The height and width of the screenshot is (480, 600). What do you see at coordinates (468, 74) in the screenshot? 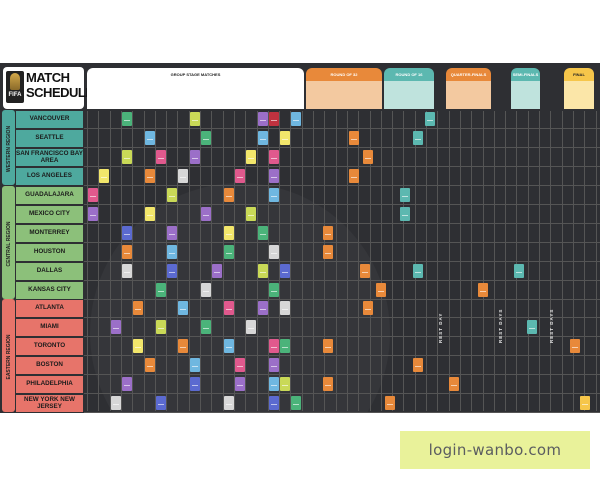
I see `quarterfinal-header: QUARTER-FINALS` at bounding box center [468, 74].